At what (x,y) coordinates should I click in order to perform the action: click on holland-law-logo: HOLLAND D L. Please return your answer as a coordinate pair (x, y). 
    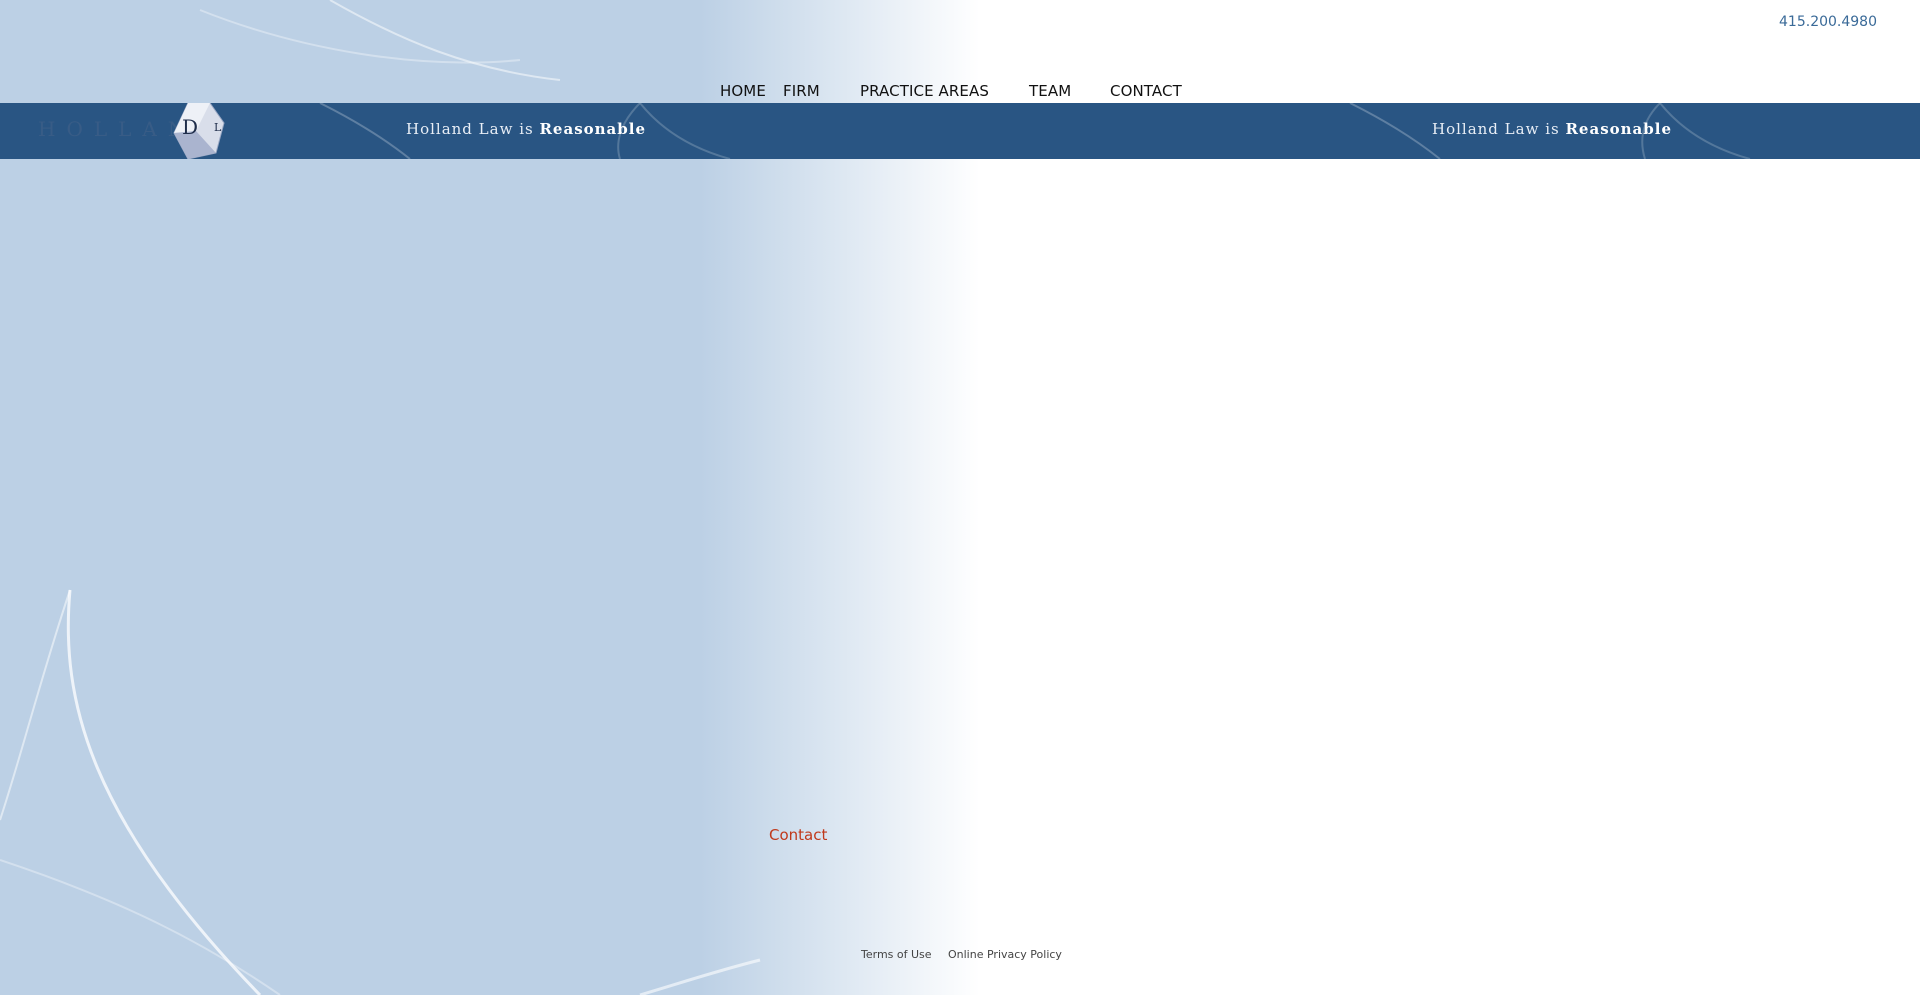
    Looking at the image, I should click on (143, 131).